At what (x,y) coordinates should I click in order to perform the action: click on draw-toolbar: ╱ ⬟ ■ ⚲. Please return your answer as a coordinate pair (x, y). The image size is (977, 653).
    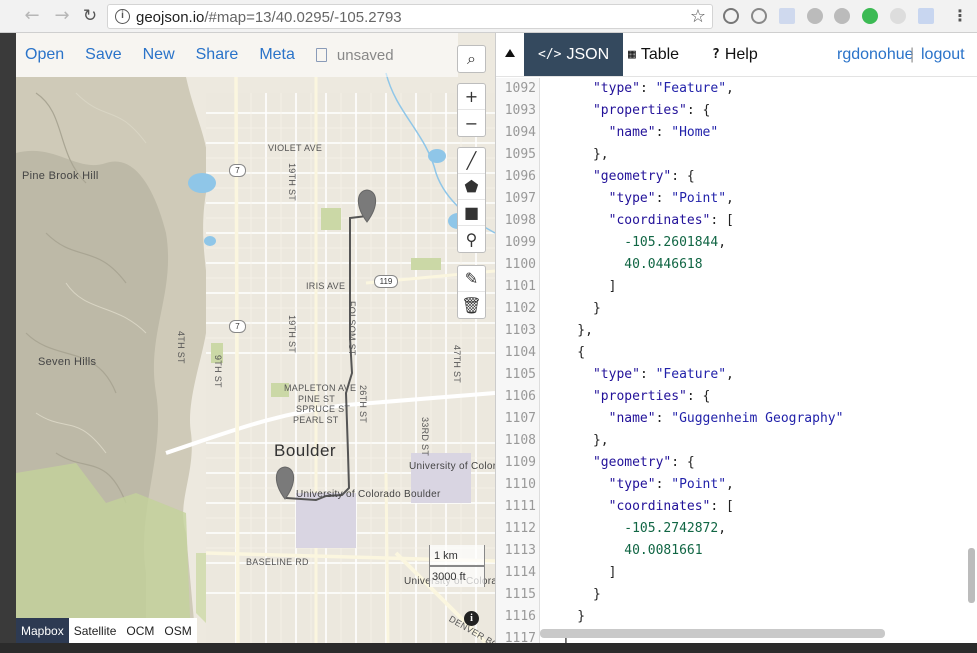
    Looking at the image, I should click on (471, 200).